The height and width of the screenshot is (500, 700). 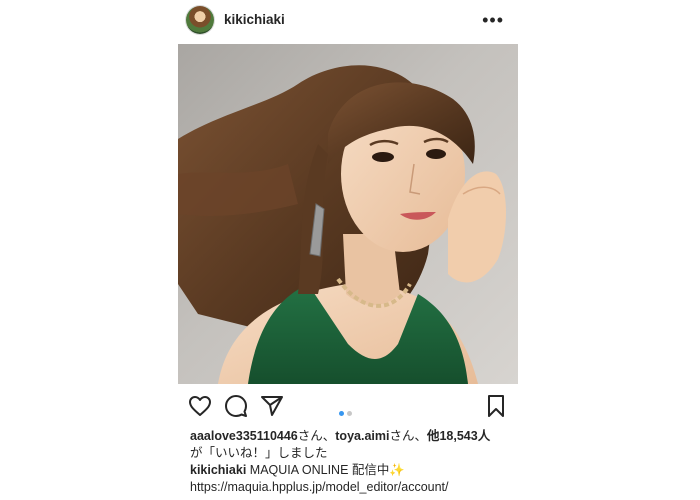 What do you see at coordinates (244, 436) in the screenshot?
I see `liker-username-1: aaalove335110446` at bounding box center [244, 436].